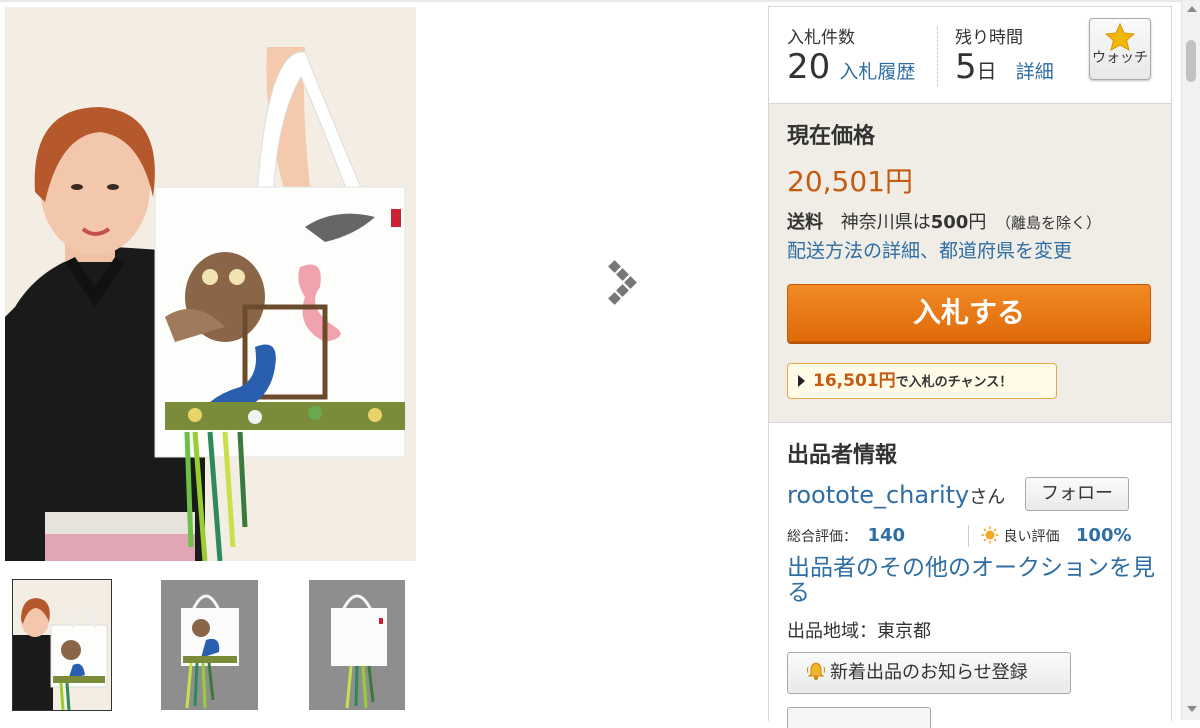 This screenshot has height=728, width=1200. What do you see at coordinates (1031, 537) in the screenshot?
I see `good-rating-label: 良い評価` at bounding box center [1031, 537].